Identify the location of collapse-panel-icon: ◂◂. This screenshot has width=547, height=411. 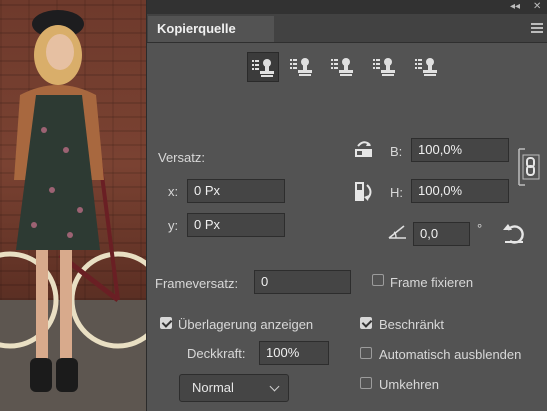
(515, 7).